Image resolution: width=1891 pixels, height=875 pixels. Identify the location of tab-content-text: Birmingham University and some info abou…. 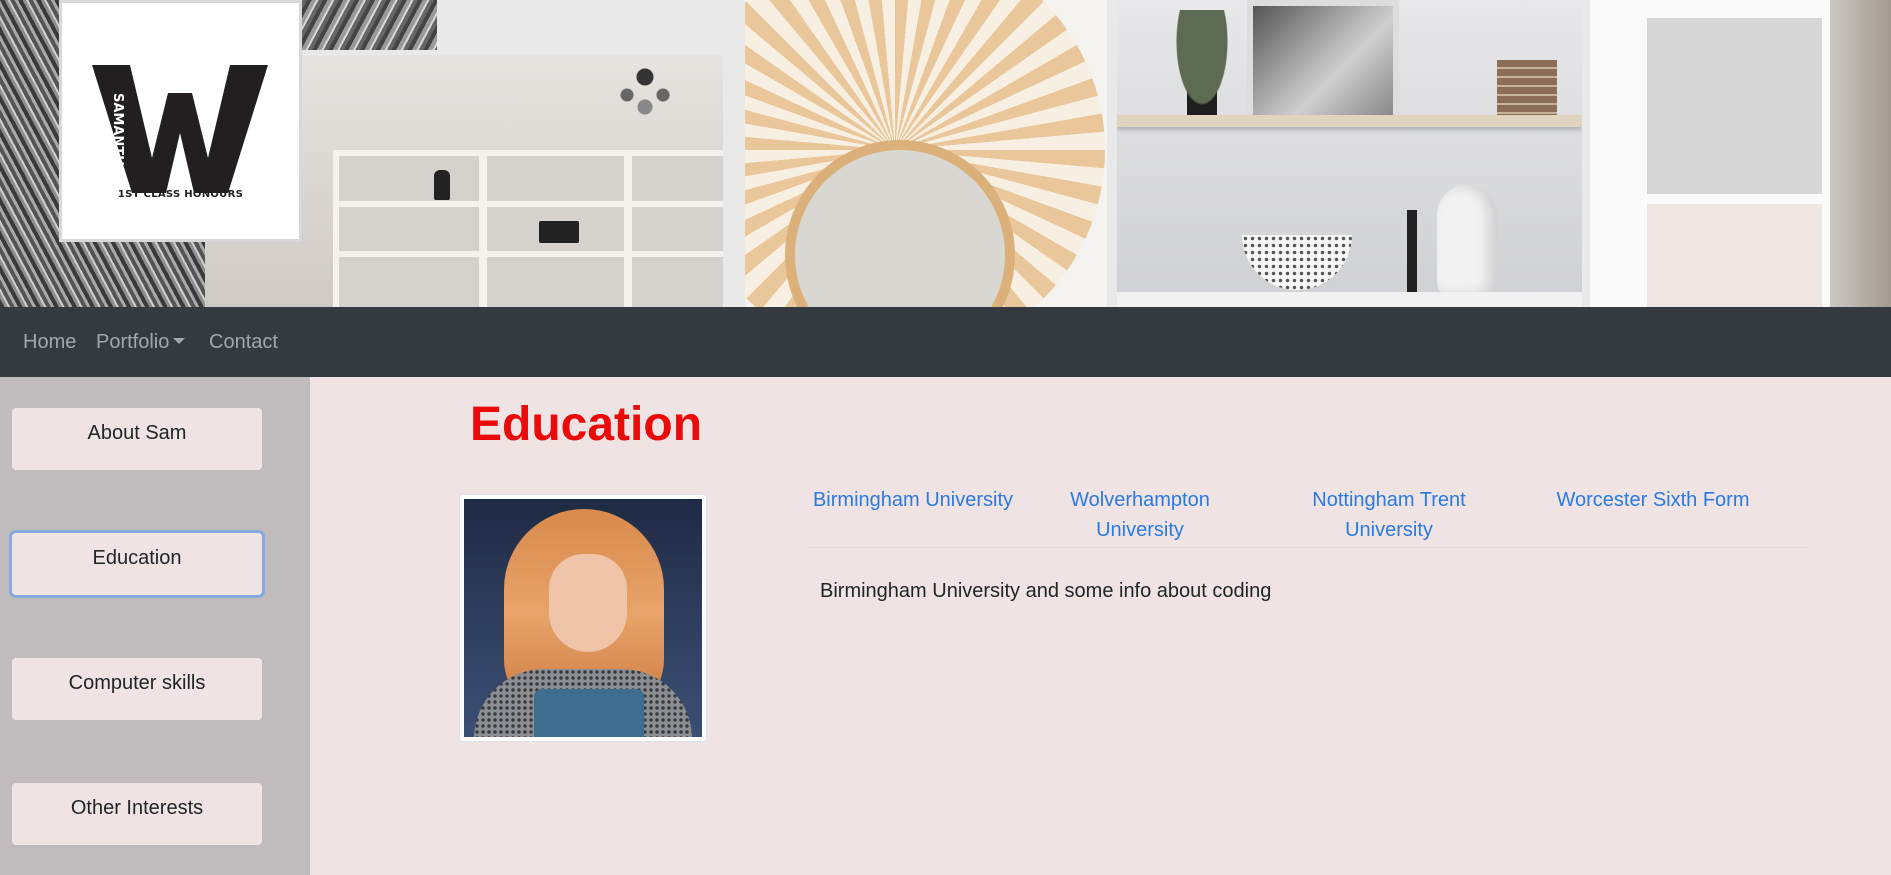
(1046, 591).